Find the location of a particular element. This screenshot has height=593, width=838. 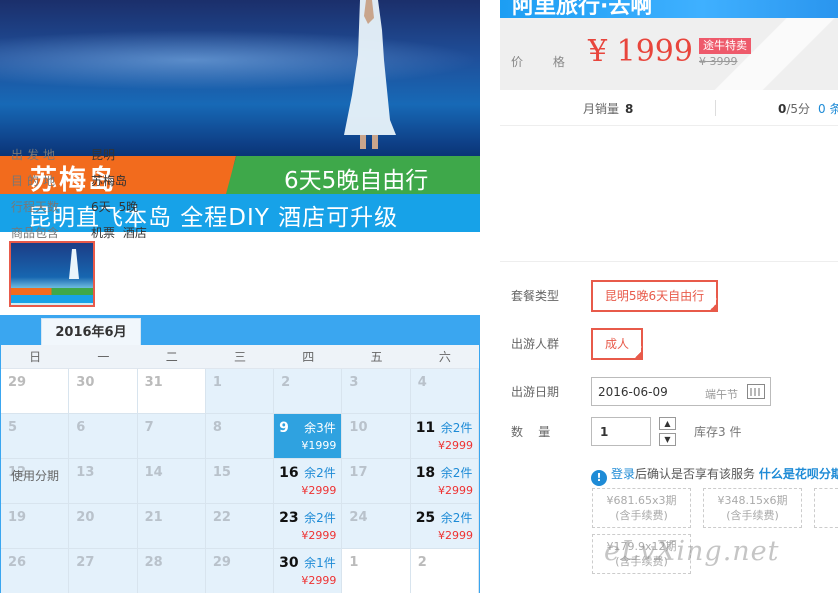

plan-fee: (含手续费) is located at coordinates (641, 515).